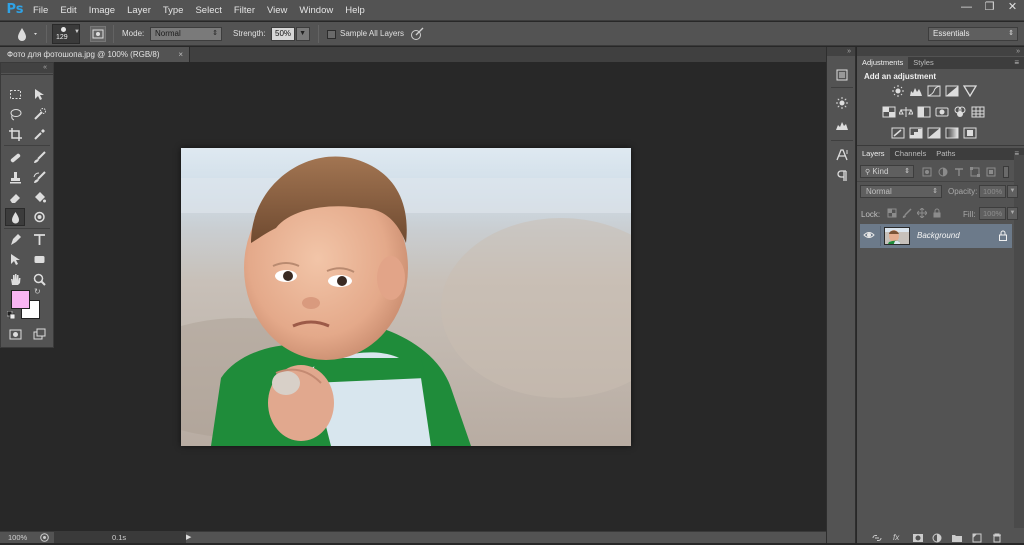 This screenshot has height=545, width=1024. What do you see at coordinates (39, 114) in the screenshot?
I see `quick-selection-tool-icon` at bounding box center [39, 114].